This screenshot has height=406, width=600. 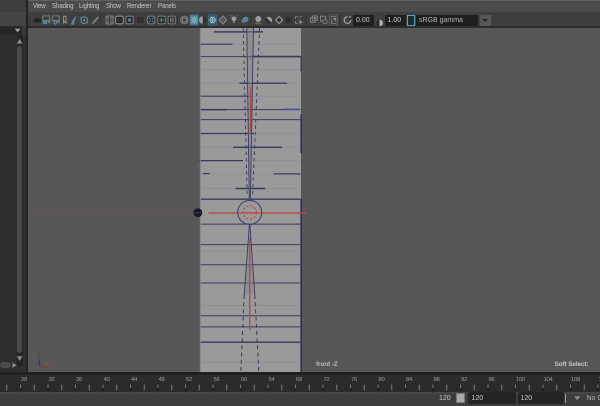 I want to click on svg-text: 76, so click(x=354, y=380).